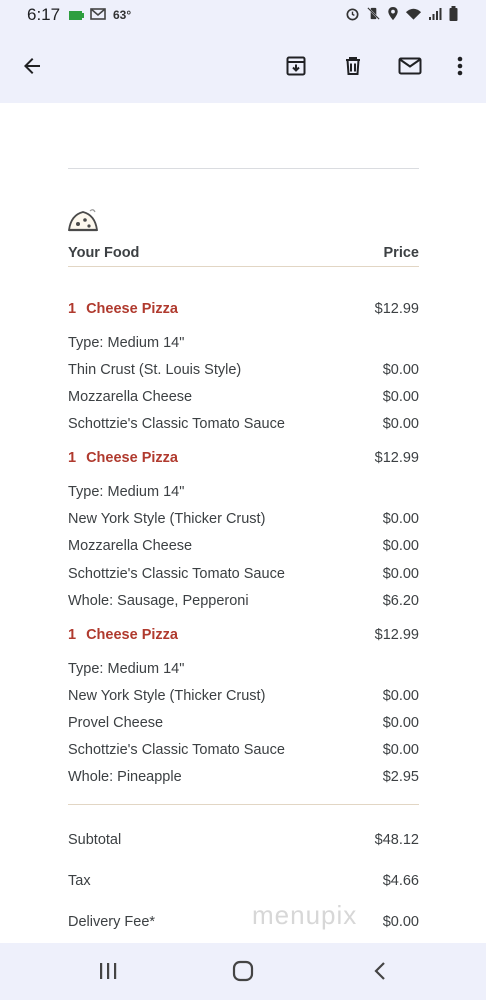  What do you see at coordinates (83, 222) in the screenshot?
I see `pizza-slice-icon` at bounding box center [83, 222].